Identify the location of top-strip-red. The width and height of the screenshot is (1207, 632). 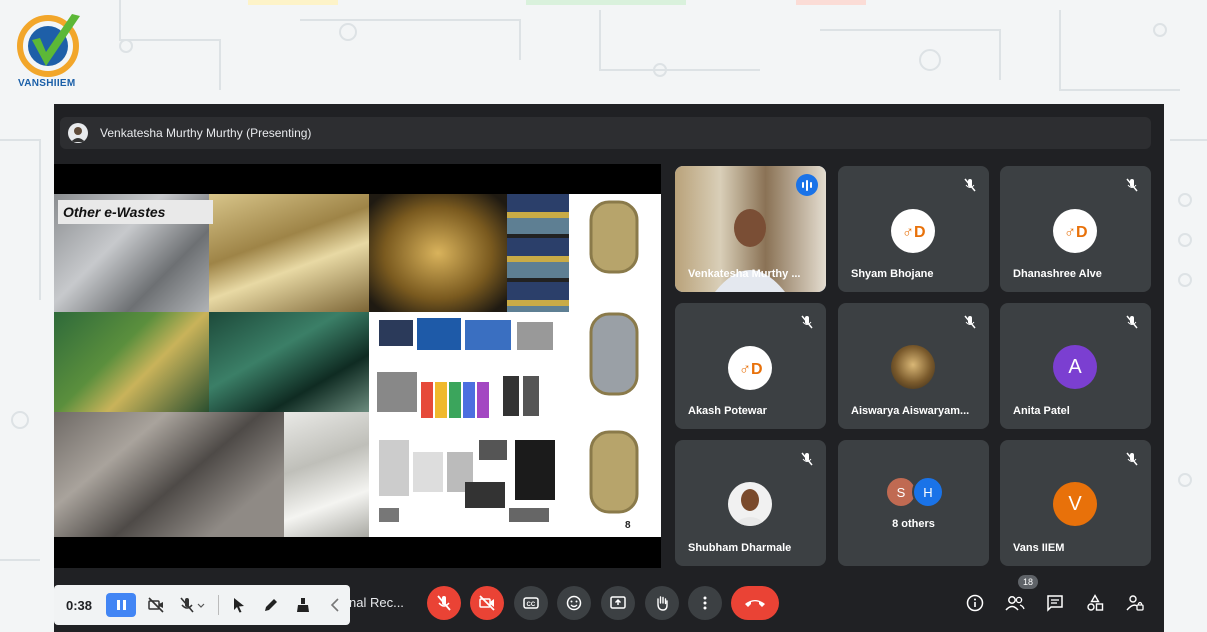
(831, 2).